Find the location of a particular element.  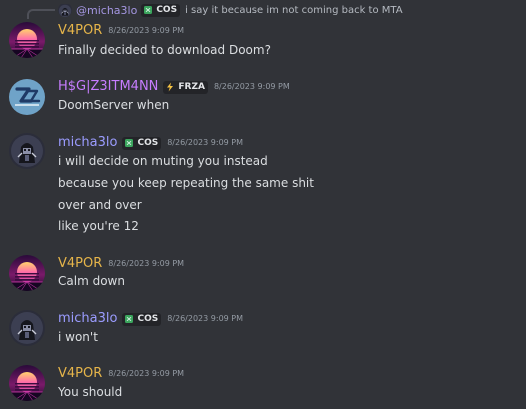

message-text: Finally decided to download Doom? is located at coordinates (164, 50).